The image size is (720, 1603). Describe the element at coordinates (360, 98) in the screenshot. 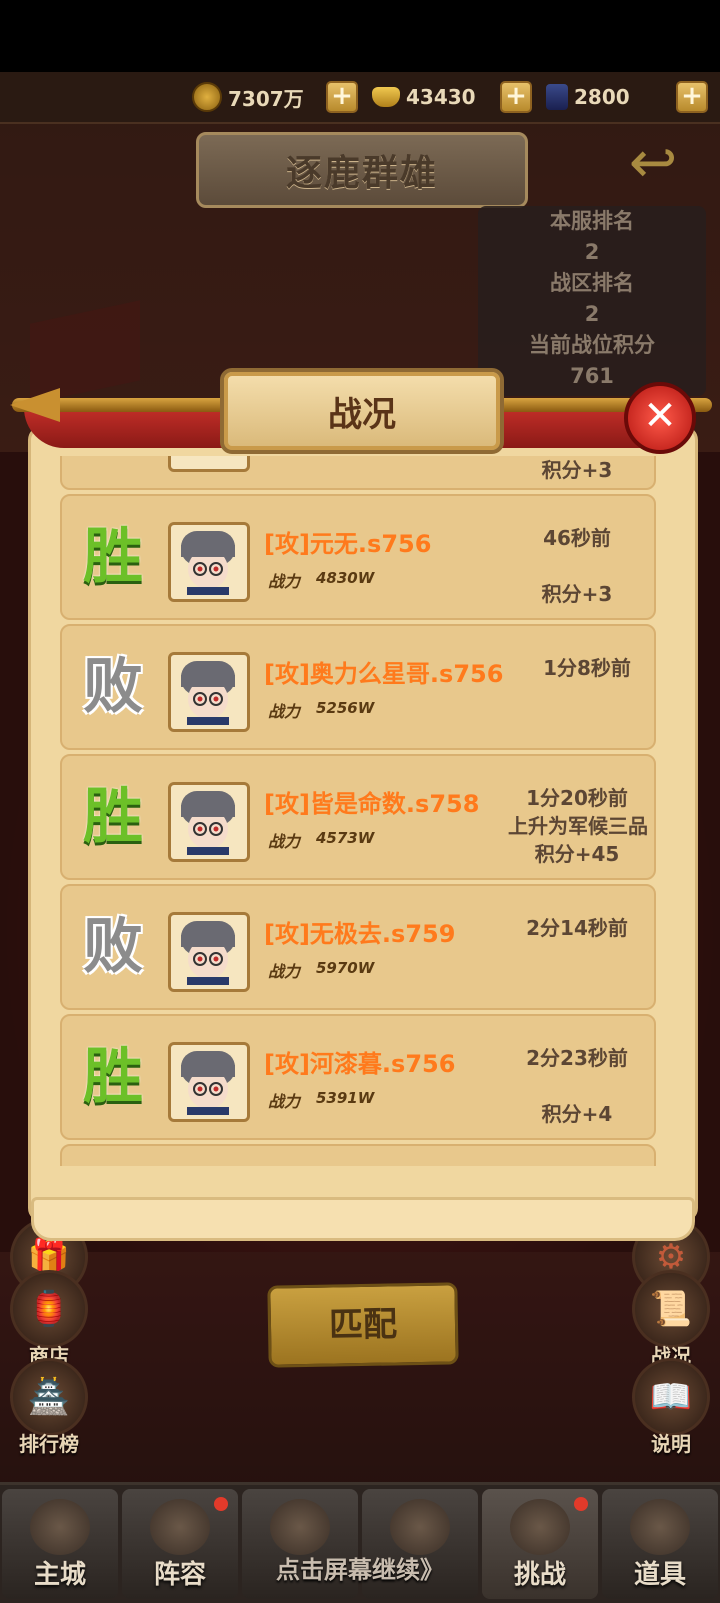

I see `resource-bar: 7307万 + 43430 + 2800 +` at that location.